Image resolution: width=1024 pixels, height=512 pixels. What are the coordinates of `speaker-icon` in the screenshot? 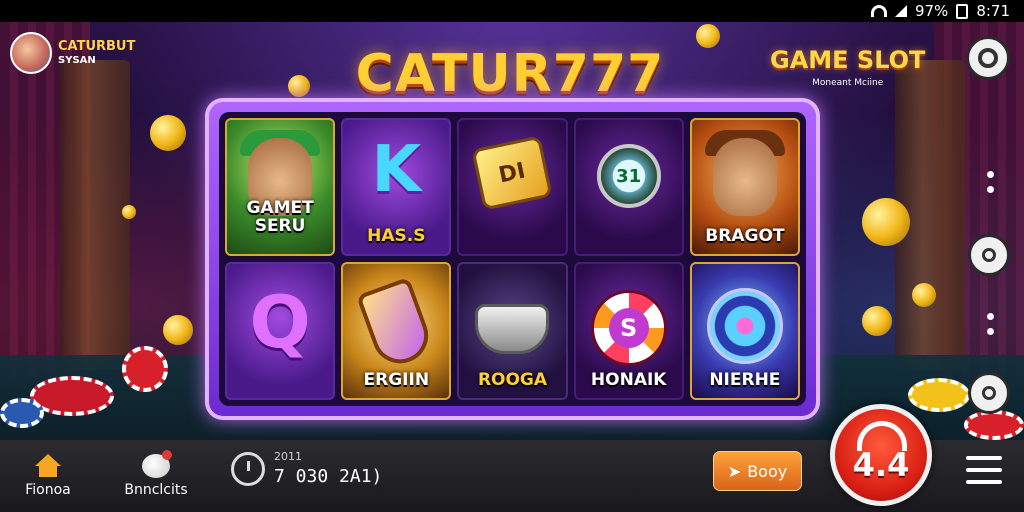 It's located at (989, 255).